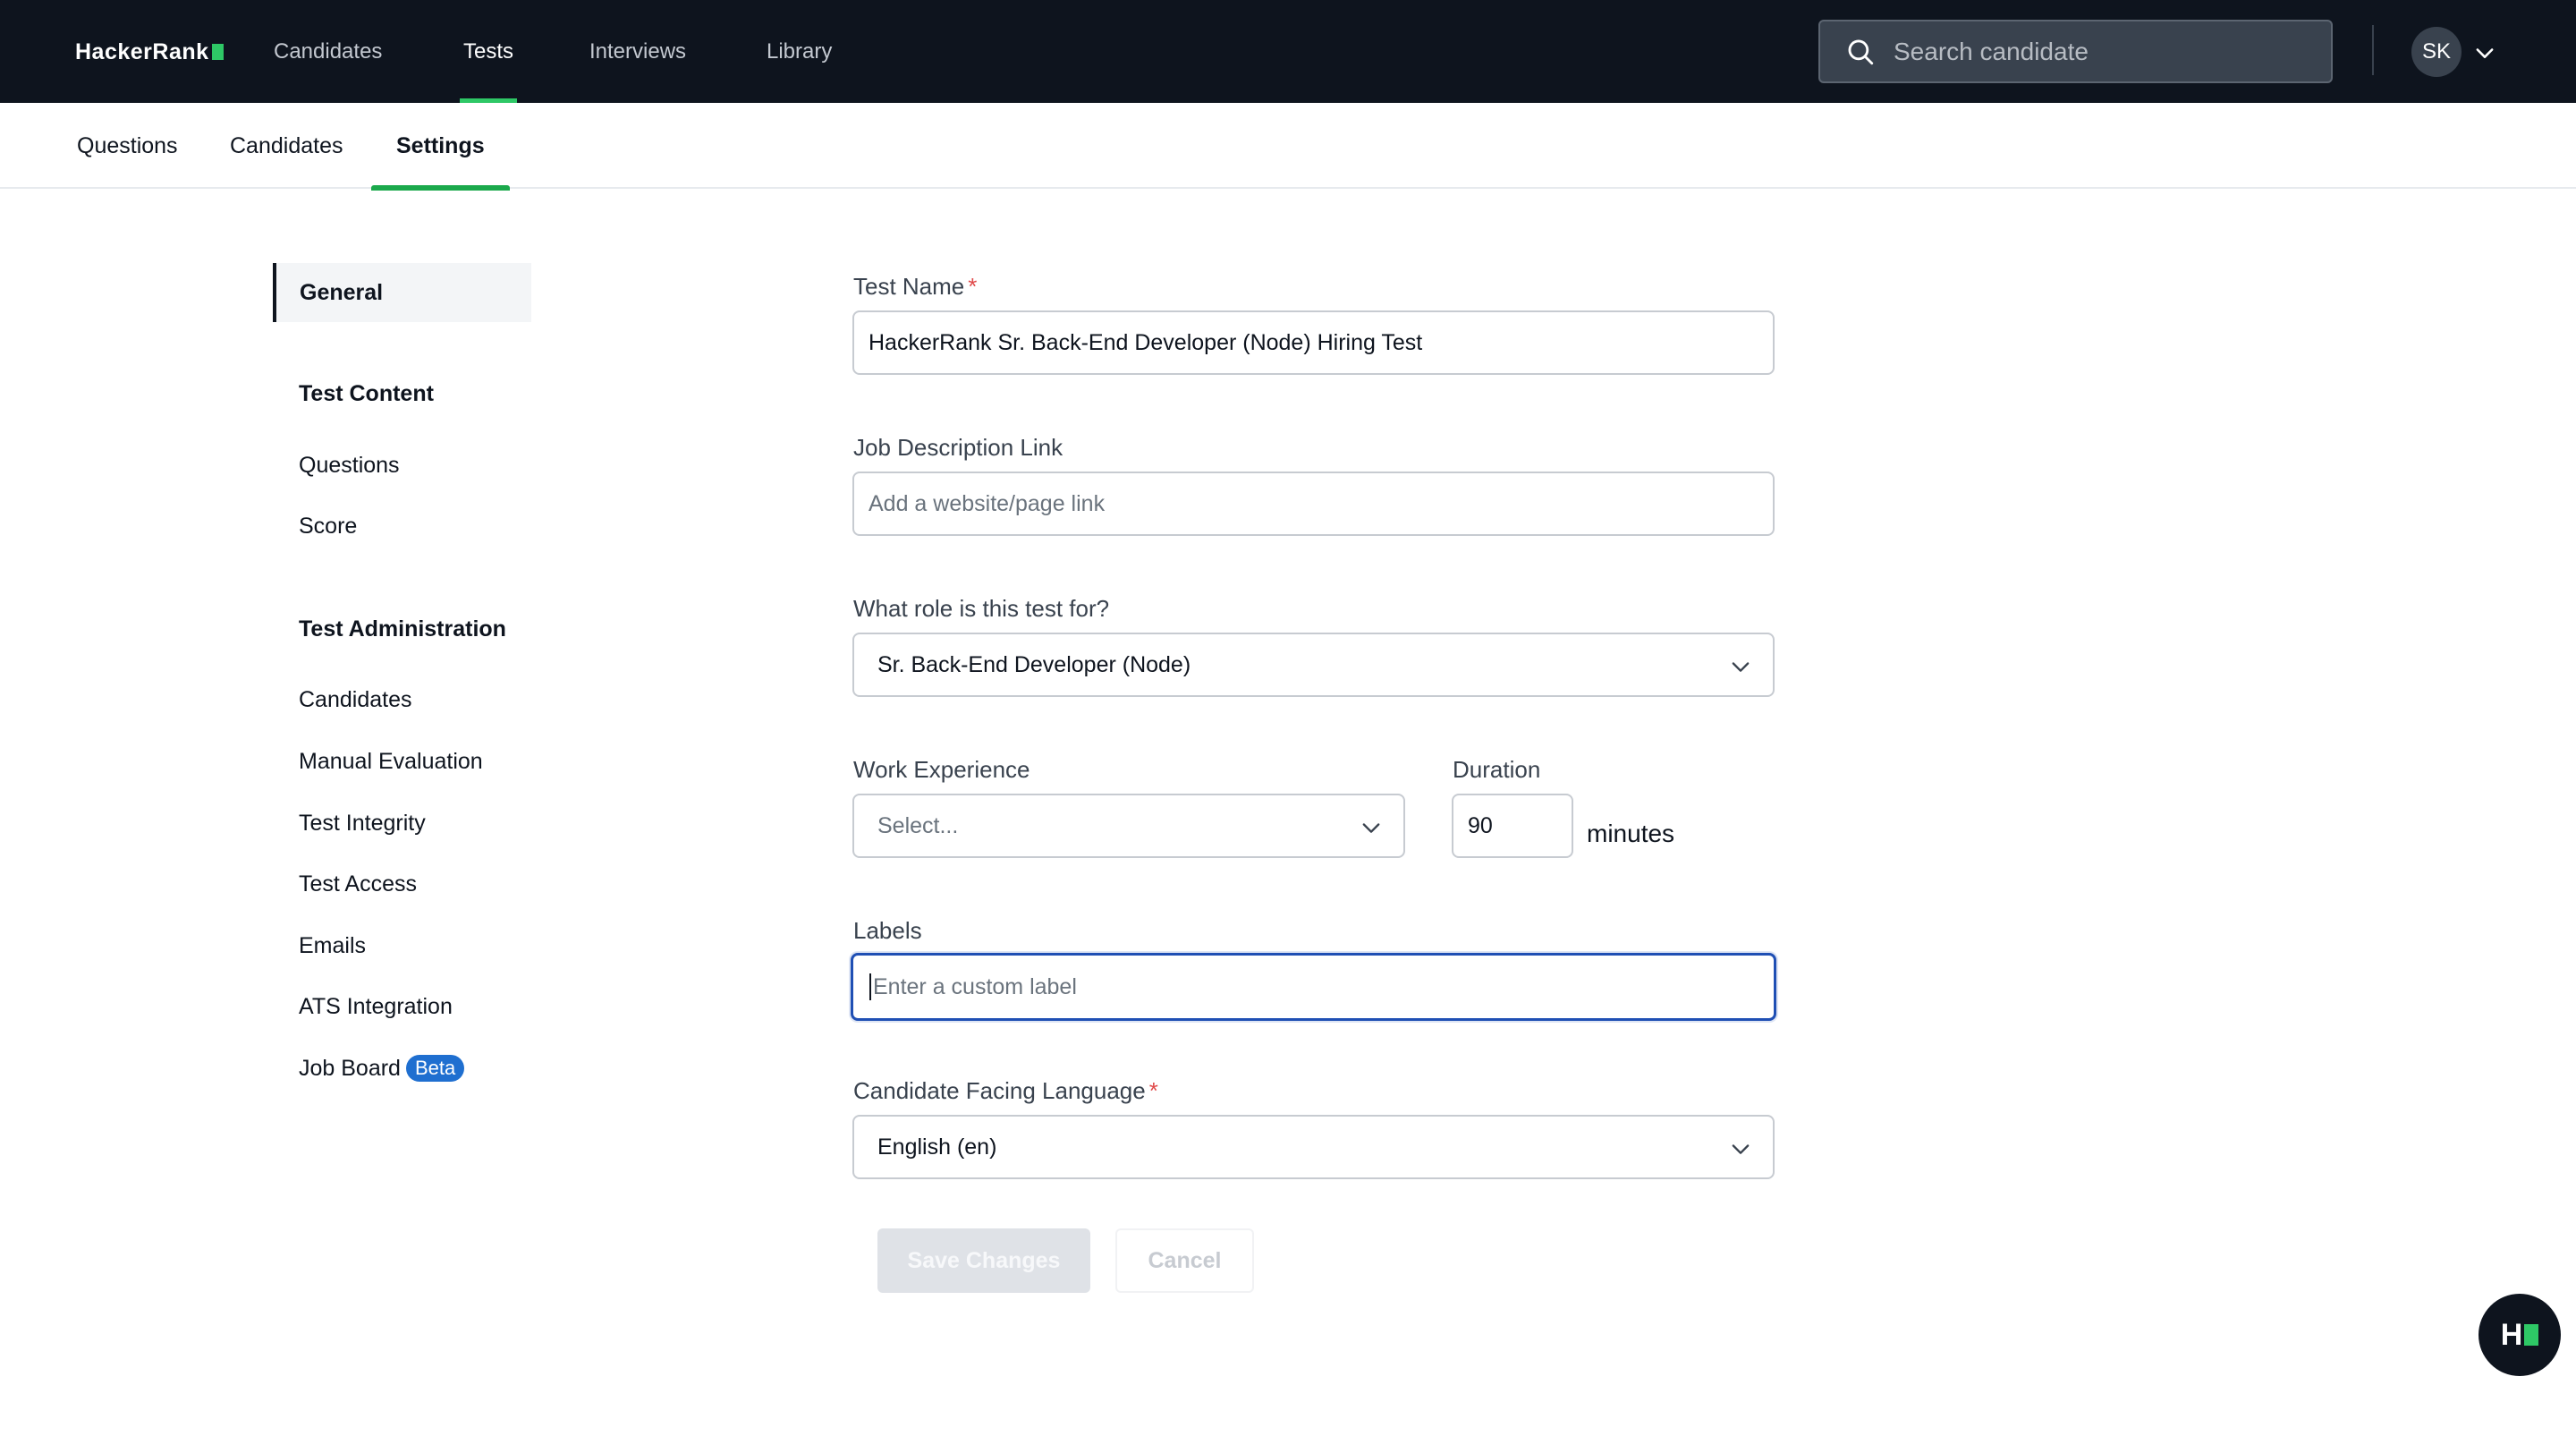 The width and height of the screenshot is (2576, 1453). What do you see at coordinates (349, 466) in the screenshot?
I see `settings-nav-questions: Questions` at bounding box center [349, 466].